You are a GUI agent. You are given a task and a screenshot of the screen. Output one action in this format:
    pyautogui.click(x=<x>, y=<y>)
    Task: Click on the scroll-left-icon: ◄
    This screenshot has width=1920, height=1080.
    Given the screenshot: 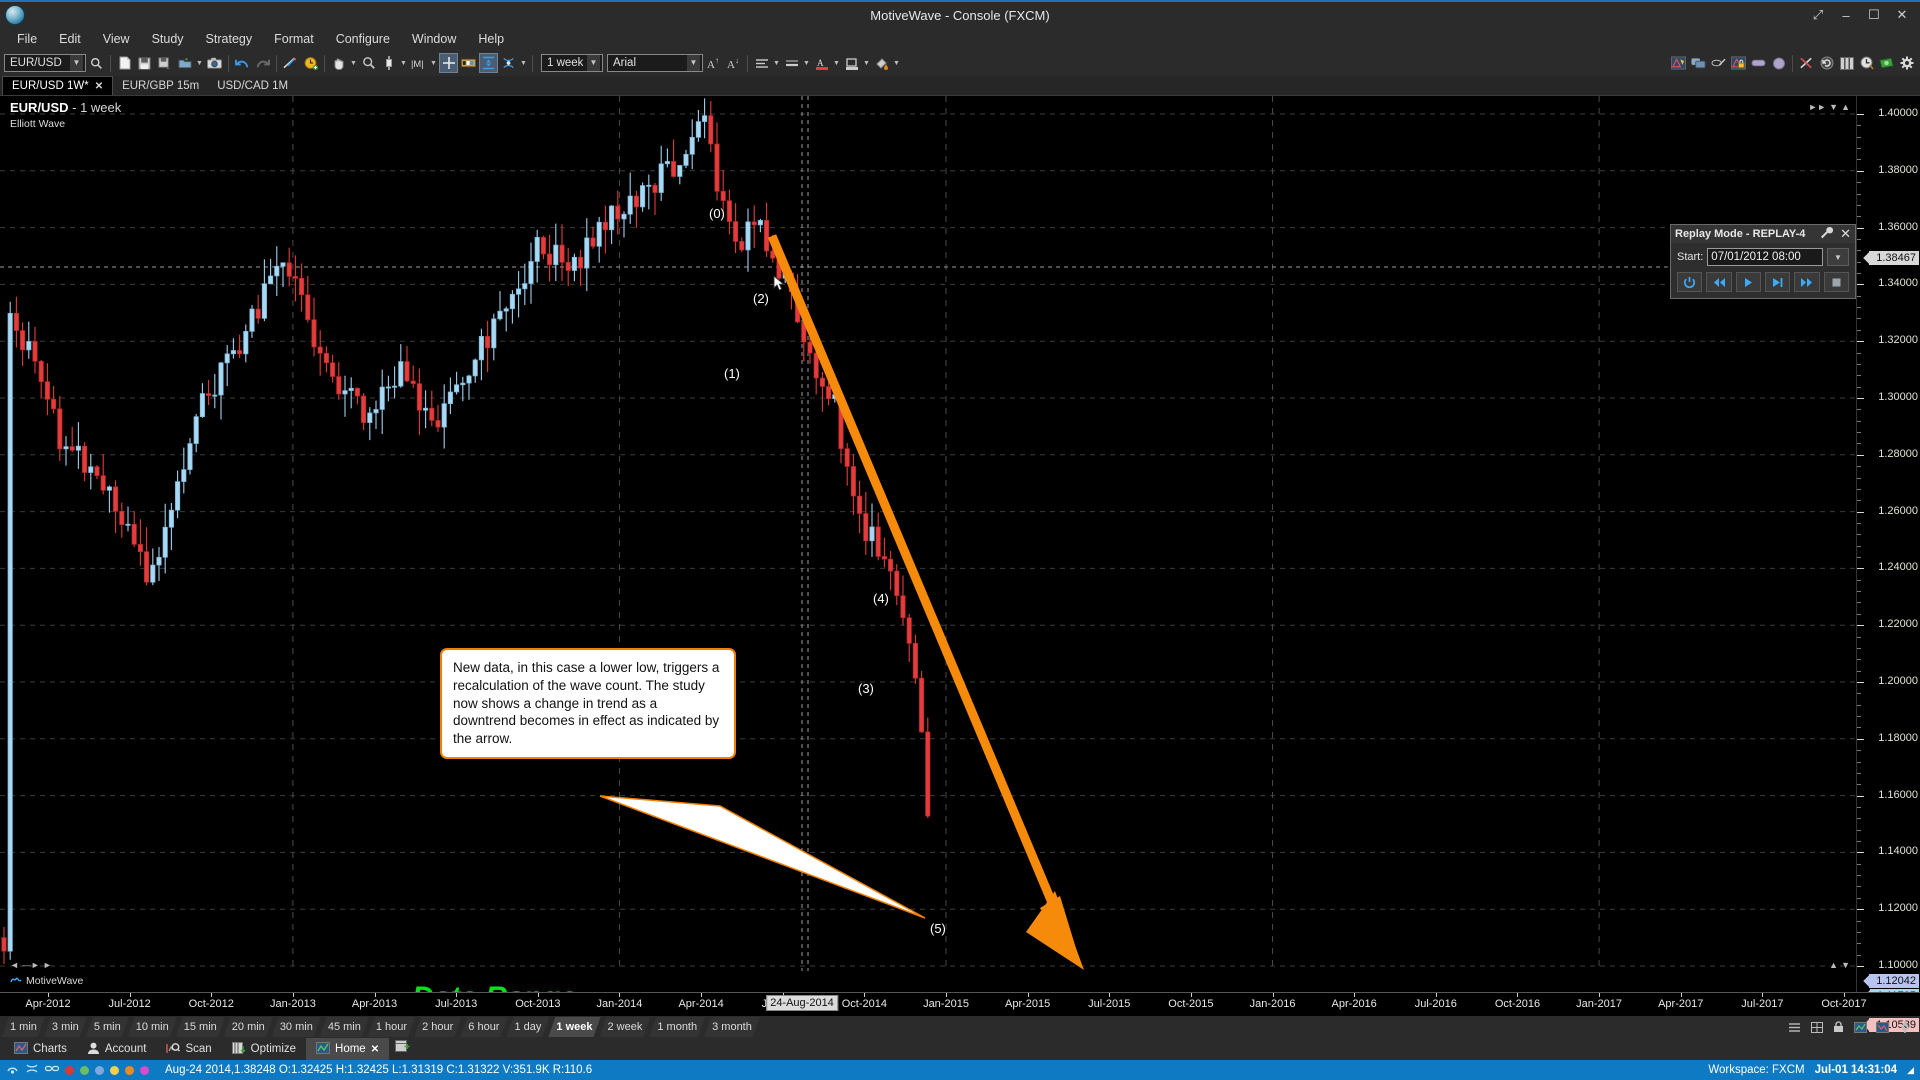 What is the action you would take?
    pyautogui.click(x=14, y=965)
    